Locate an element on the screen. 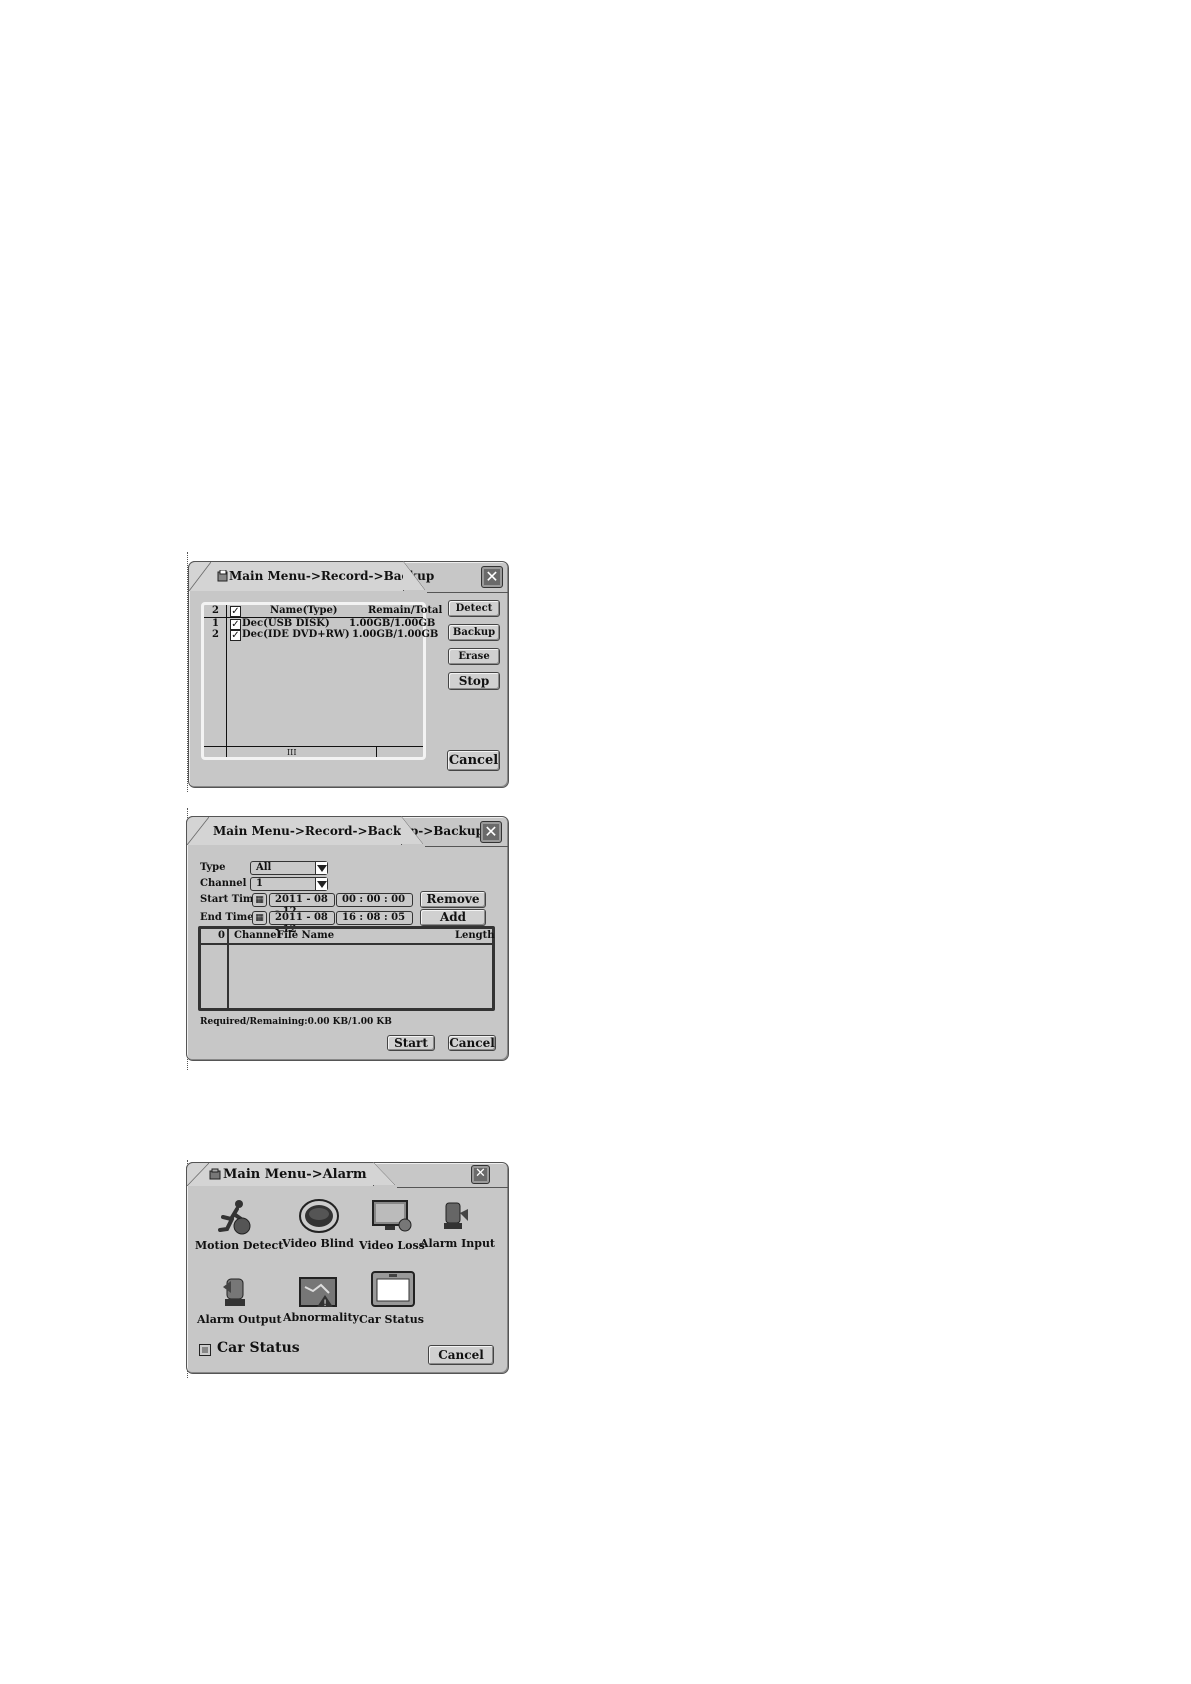  alarm-input-item: Alarm Input is located at coordinates (458, 1227).